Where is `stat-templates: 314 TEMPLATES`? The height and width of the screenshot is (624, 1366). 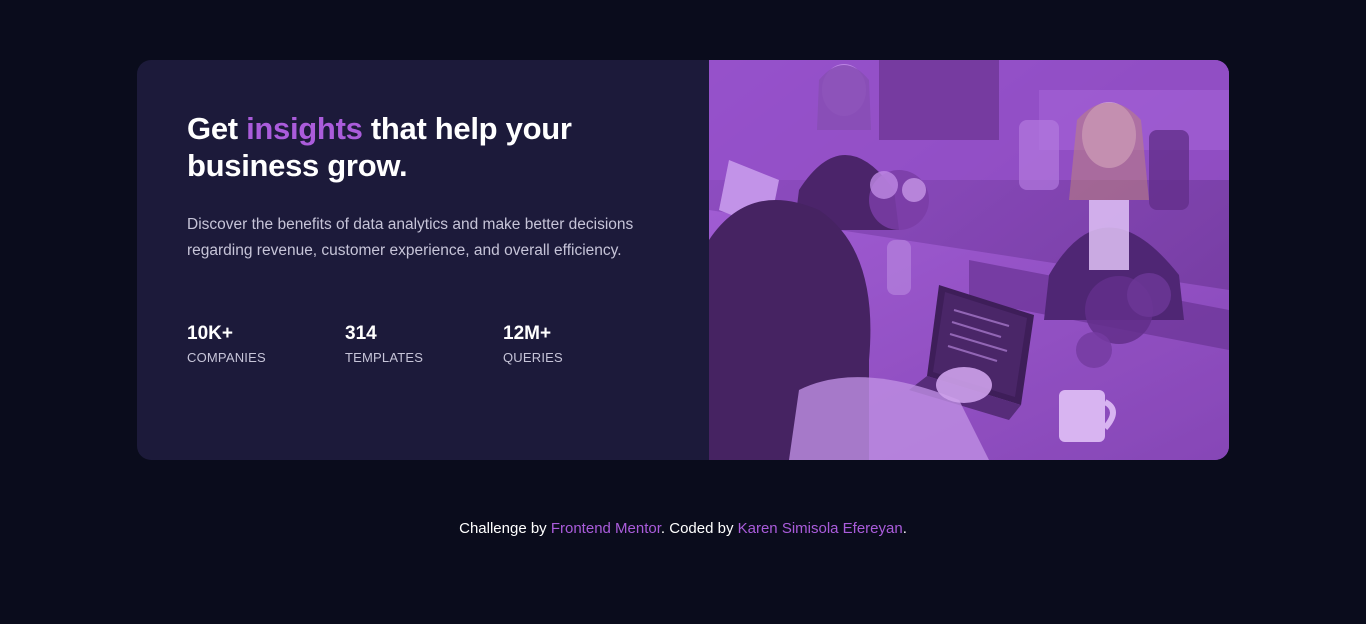
stat-templates: 314 TEMPLATES is located at coordinates (424, 344).